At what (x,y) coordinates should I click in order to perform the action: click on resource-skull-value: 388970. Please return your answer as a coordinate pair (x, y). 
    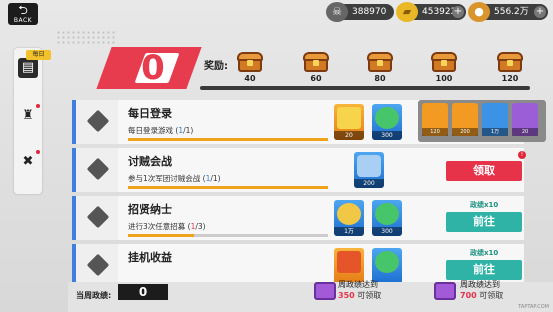
    Looking at the image, I should click on (369, 12).